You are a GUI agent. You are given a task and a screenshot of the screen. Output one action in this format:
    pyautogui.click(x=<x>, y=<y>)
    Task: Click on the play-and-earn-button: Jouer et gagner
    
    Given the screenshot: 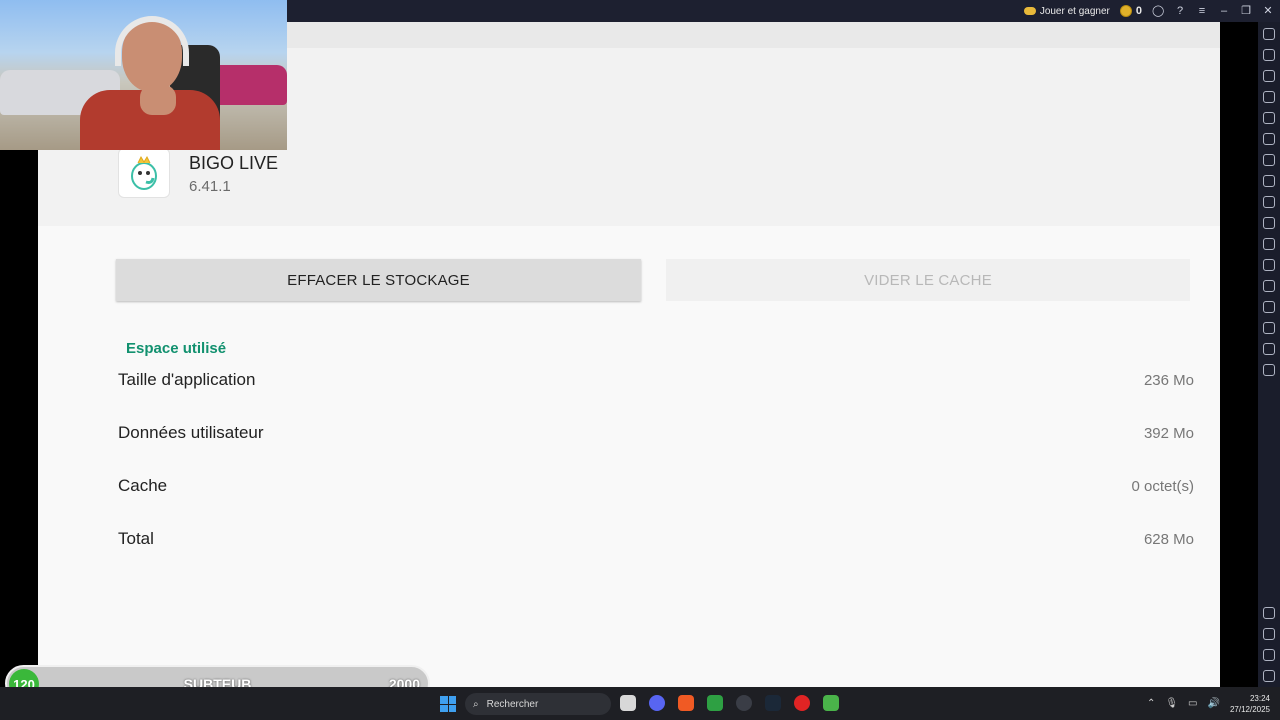 What is the action you would take?
    pyautogui.click(x=1066, y=11)
    